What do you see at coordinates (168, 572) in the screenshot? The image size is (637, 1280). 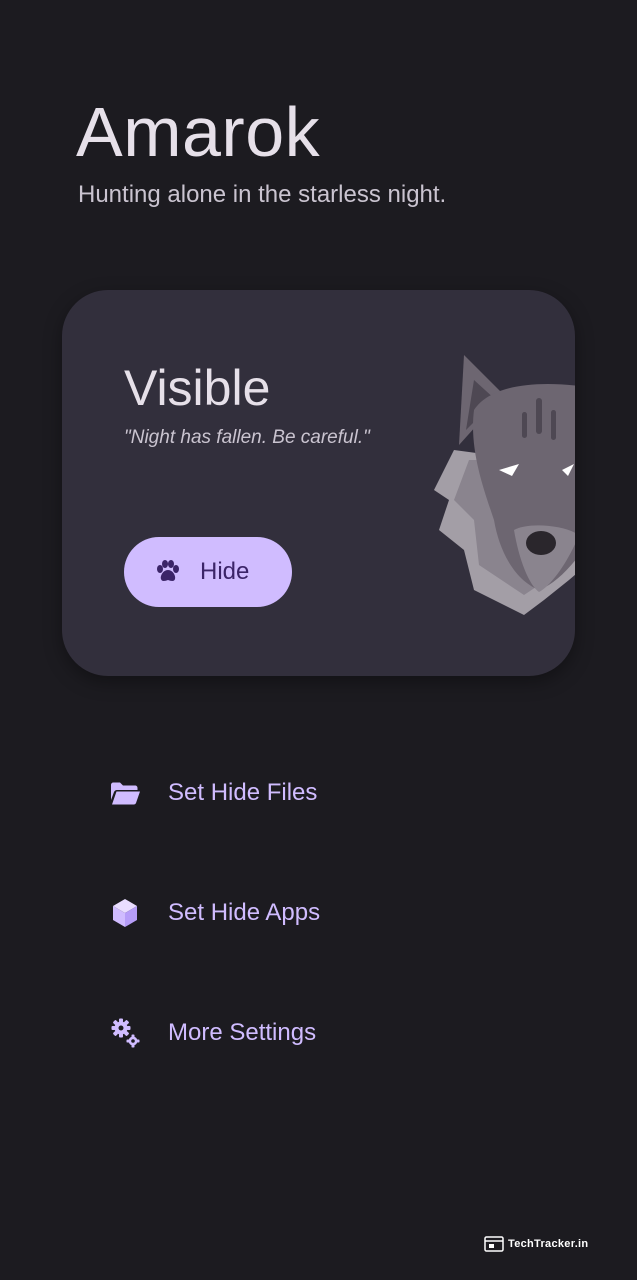 I see `paw-icon` at bounding box center [168, 572].